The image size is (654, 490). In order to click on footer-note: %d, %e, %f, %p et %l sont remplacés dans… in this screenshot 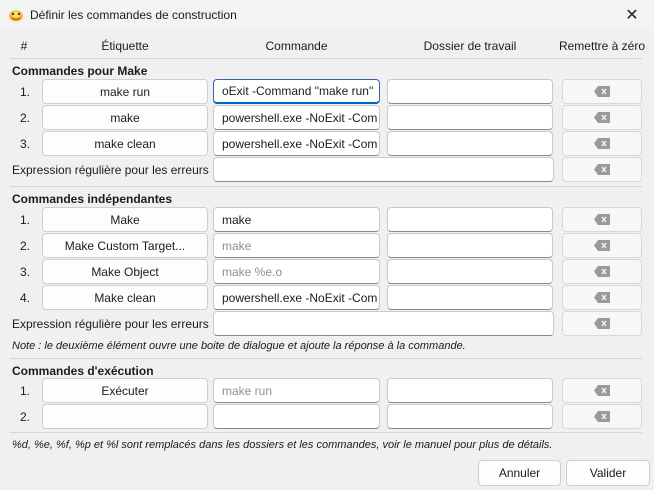, I will do `click(282, 445)`.